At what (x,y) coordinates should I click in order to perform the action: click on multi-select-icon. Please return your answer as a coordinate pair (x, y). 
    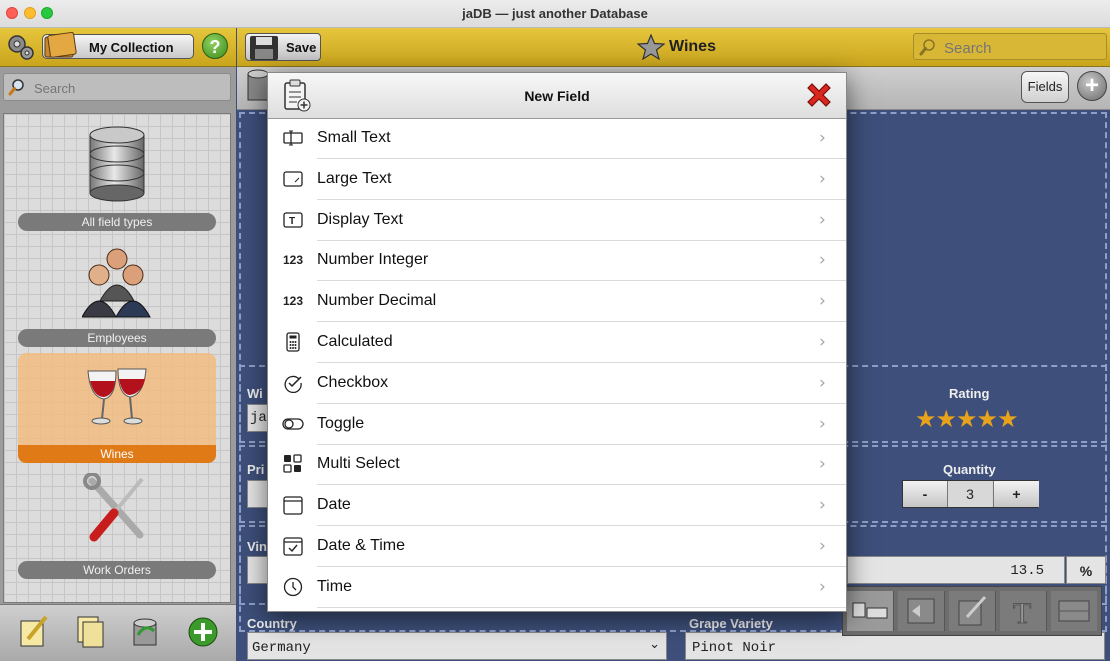
    Looking at the image, I should click on (293, 464).